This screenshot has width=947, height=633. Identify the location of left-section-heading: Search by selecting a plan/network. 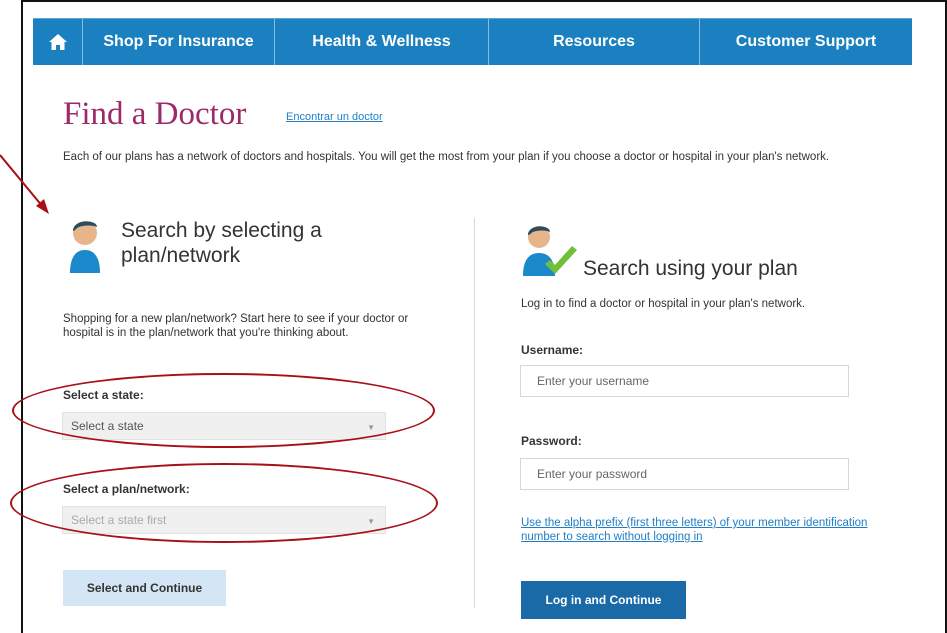
(221, 243).